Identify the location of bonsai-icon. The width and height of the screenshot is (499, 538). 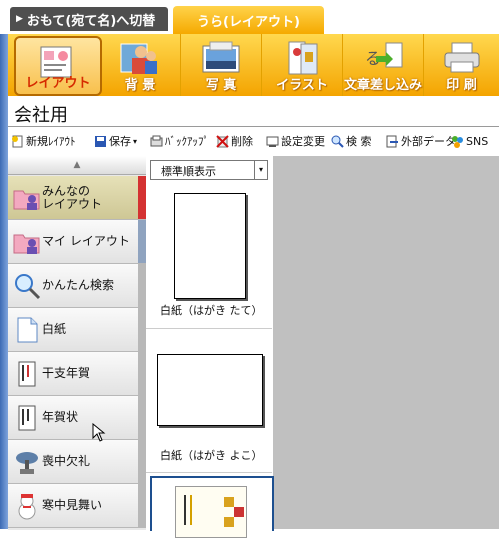
(27, 463).